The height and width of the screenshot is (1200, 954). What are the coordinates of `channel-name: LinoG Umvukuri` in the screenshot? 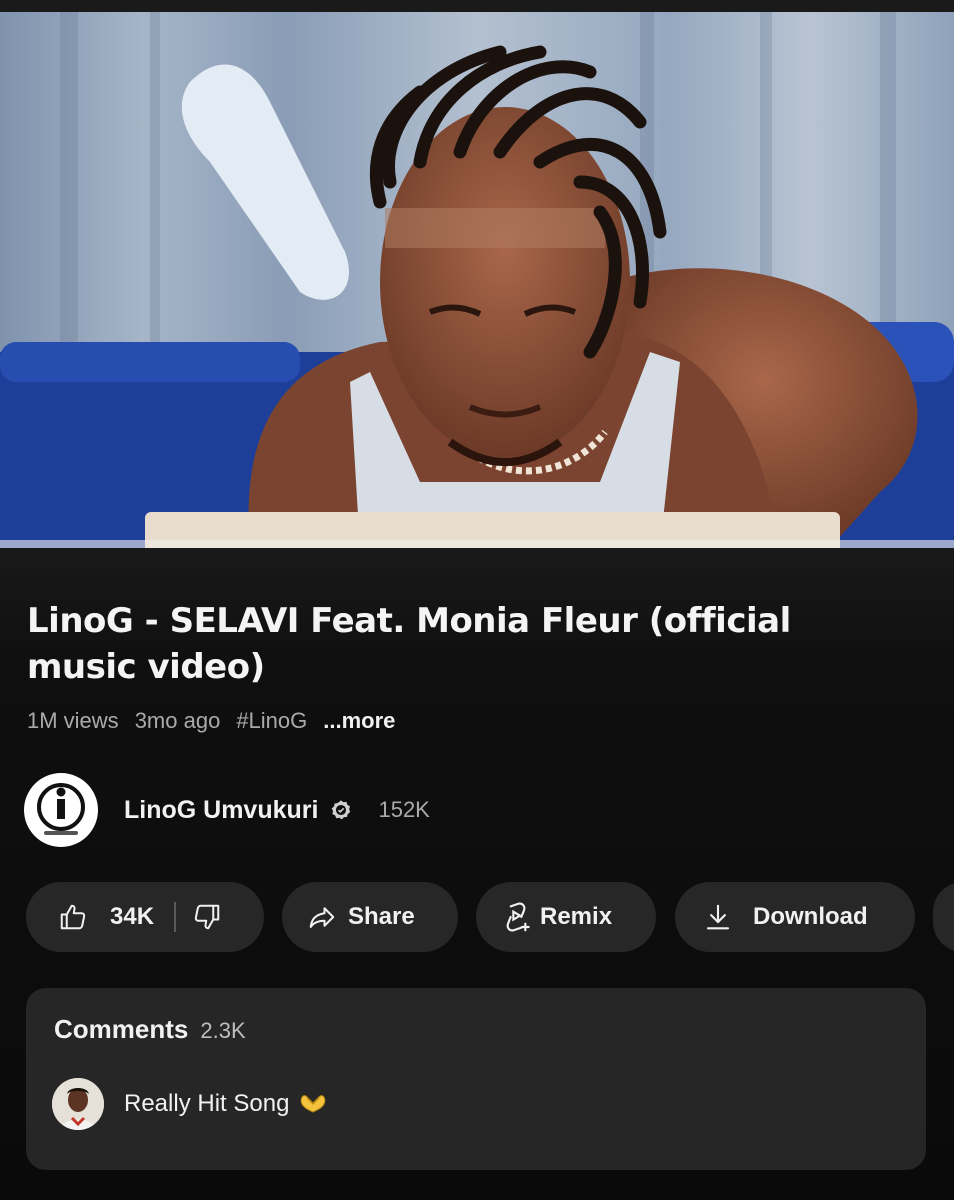 It's located at (221, 810).